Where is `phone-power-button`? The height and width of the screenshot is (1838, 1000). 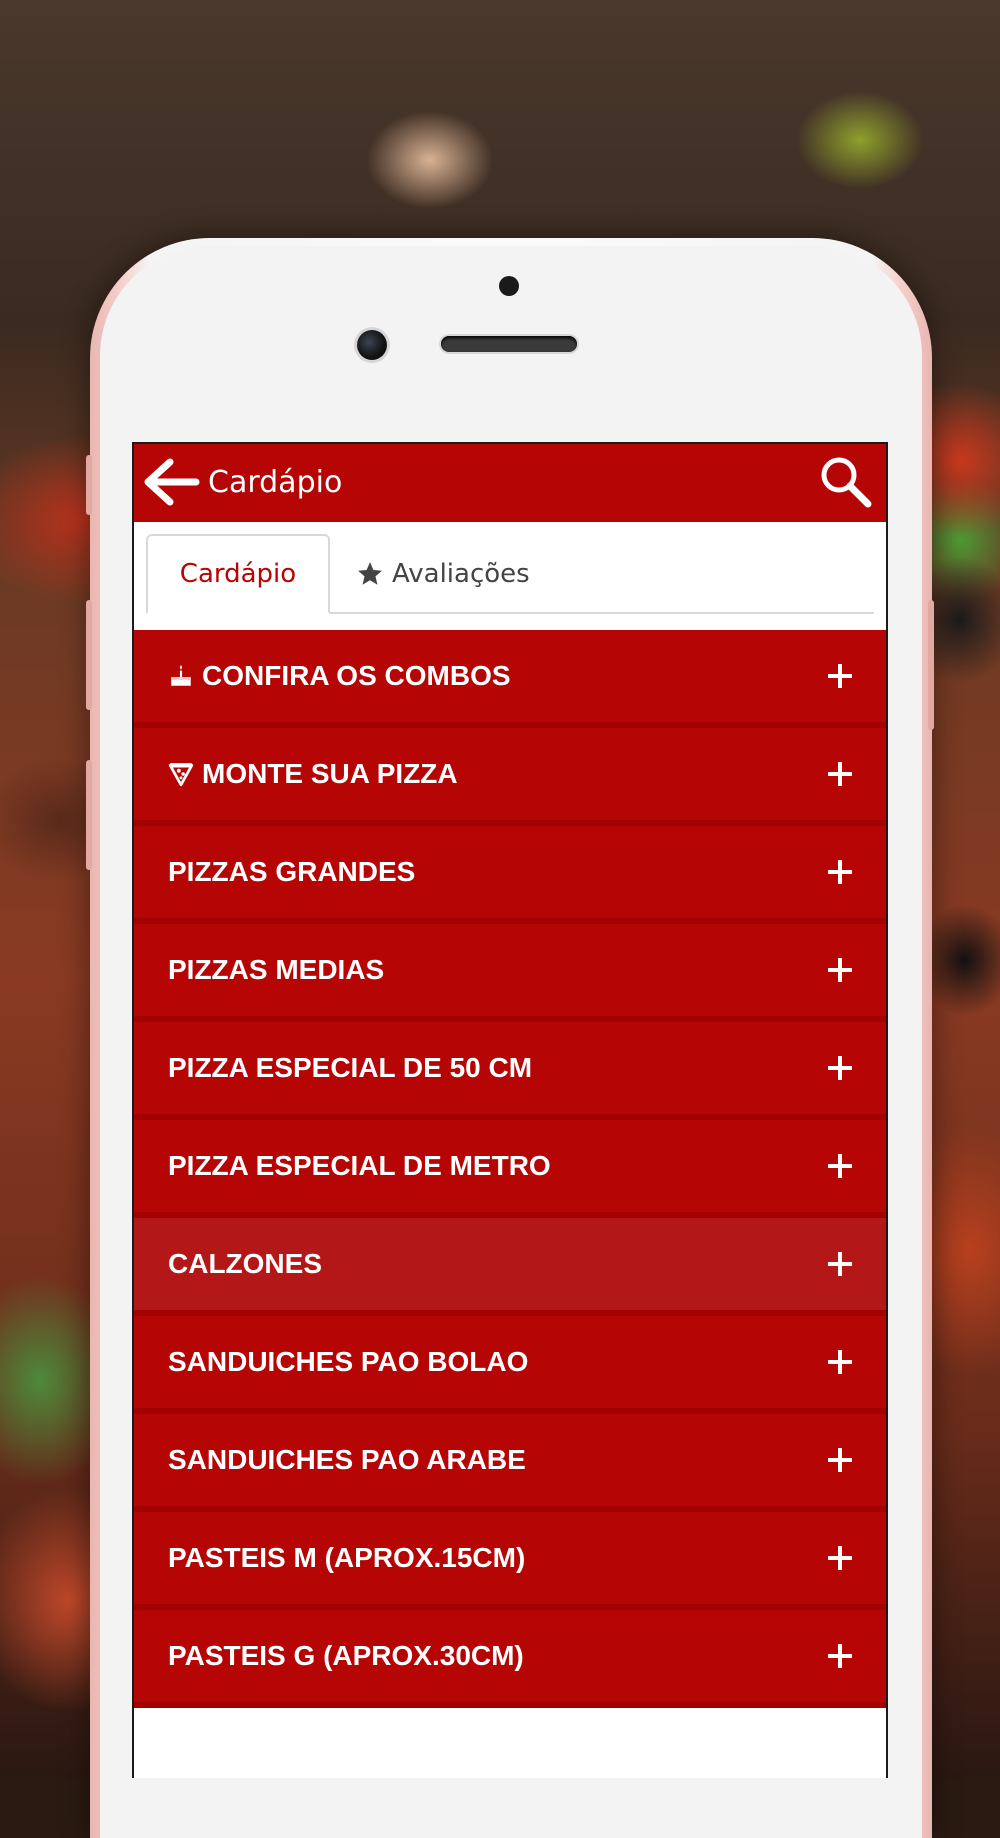
phone-power-button is located at coordinates (931, 665).